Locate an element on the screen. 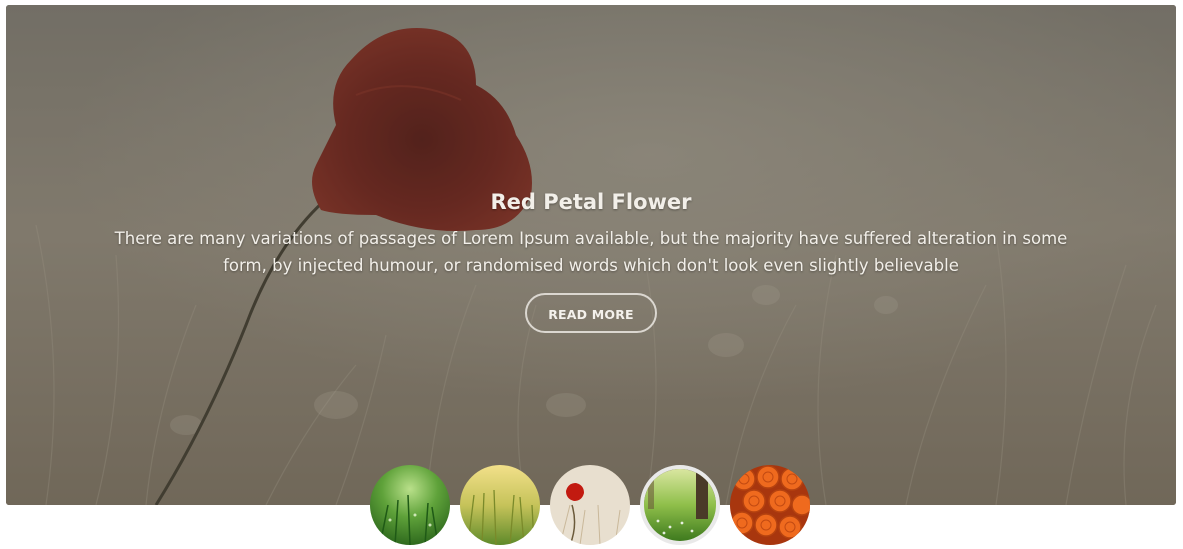 The image size is (1183, 549). thumbnail-navigation is located at coordinates (591, 505).